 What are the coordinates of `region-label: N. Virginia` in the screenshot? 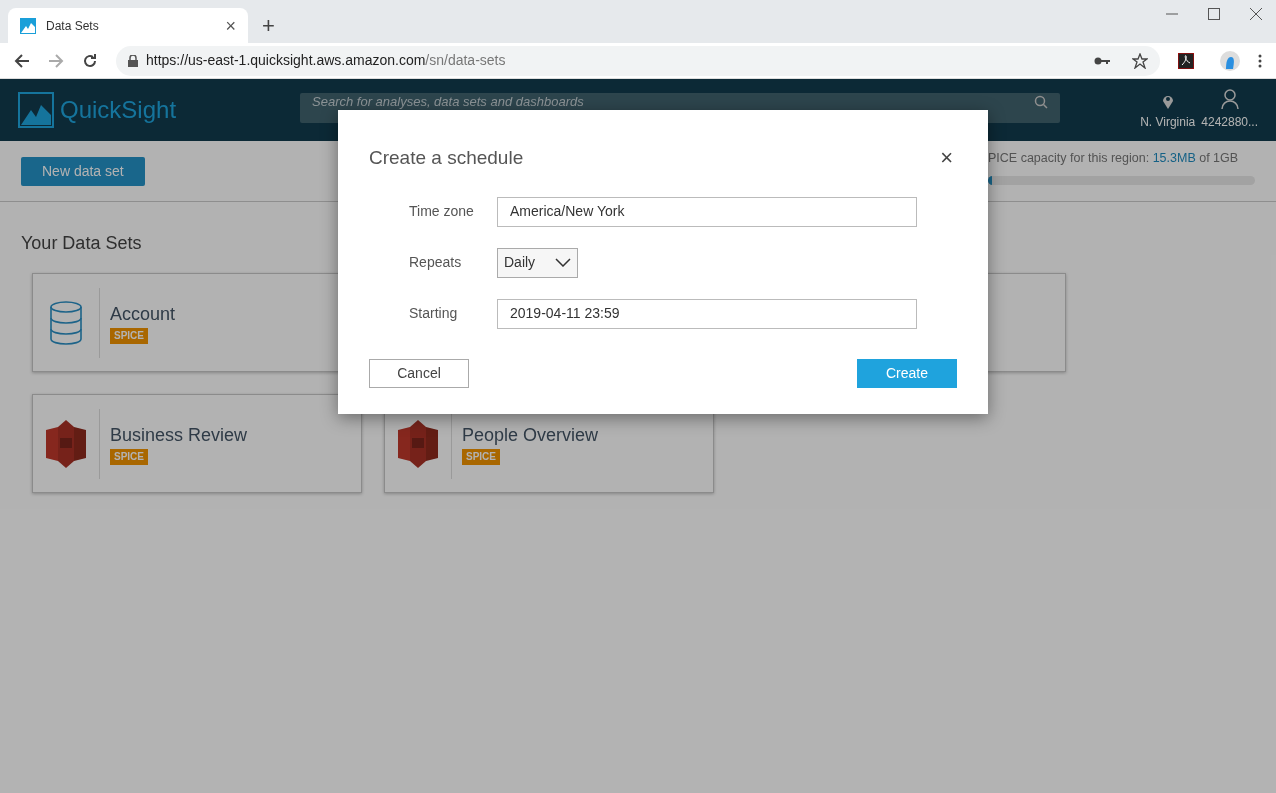 It's located at (1168, 122).